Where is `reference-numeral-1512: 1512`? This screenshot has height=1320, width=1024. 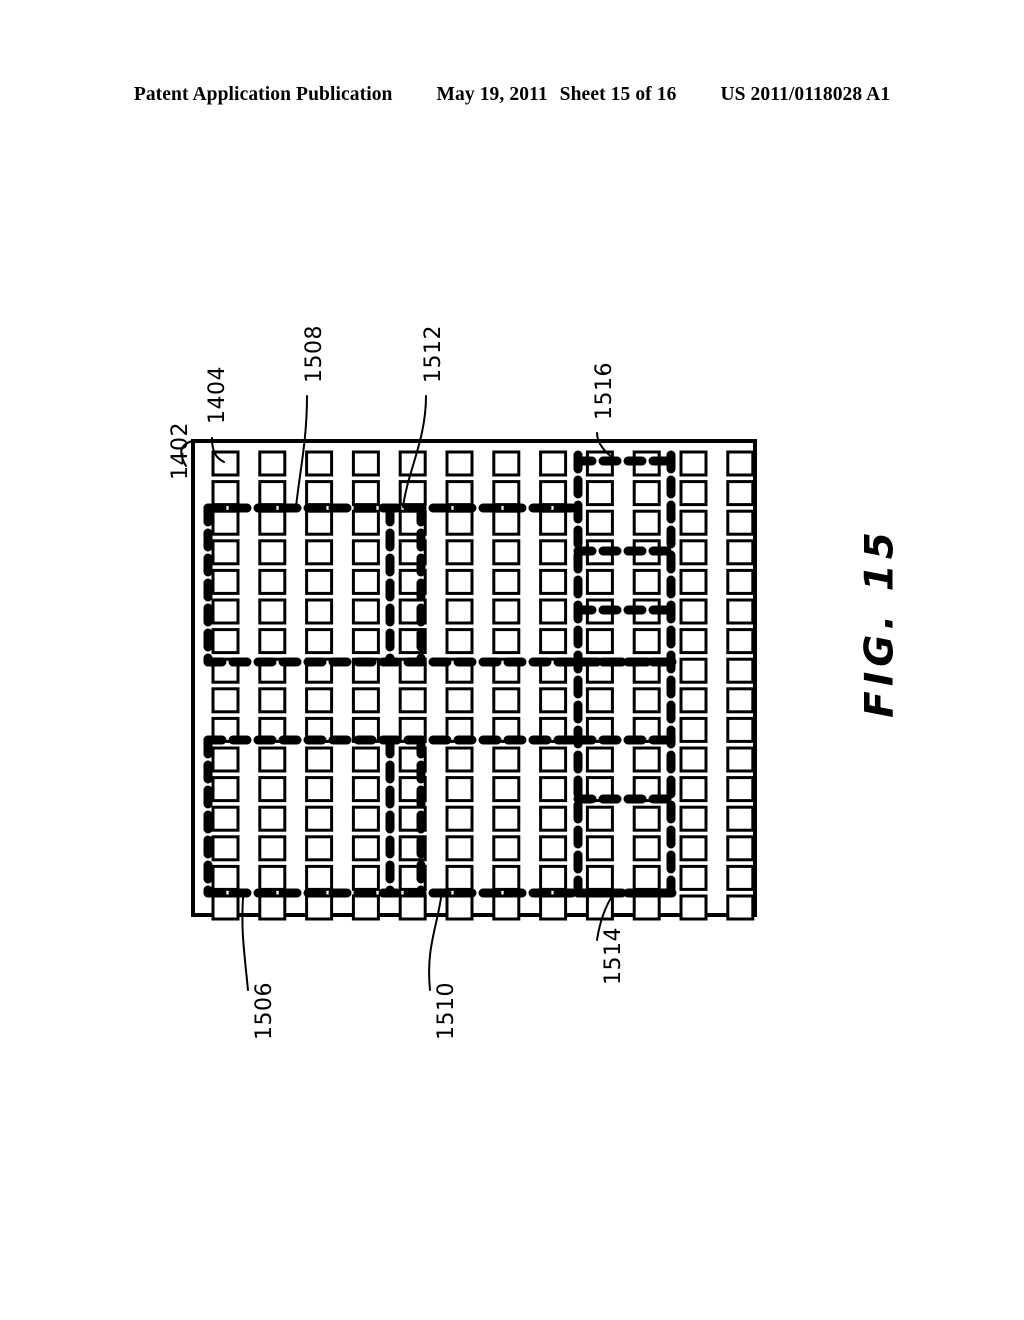 reference-numeral-1512: 1512 is located at coordinates (433, 354).